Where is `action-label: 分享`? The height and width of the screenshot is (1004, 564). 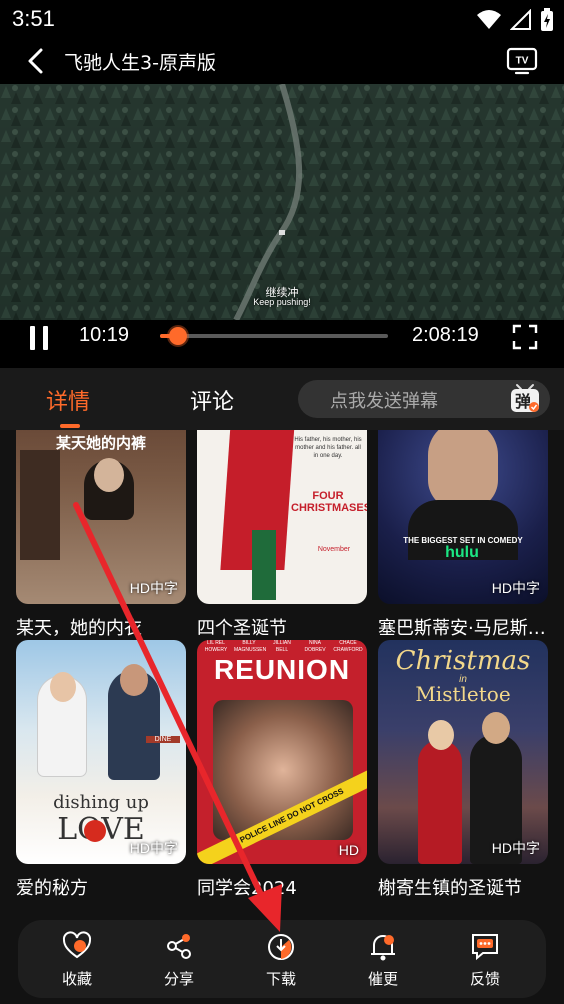
action-label: 分享 is located at coordinates (178, 979).